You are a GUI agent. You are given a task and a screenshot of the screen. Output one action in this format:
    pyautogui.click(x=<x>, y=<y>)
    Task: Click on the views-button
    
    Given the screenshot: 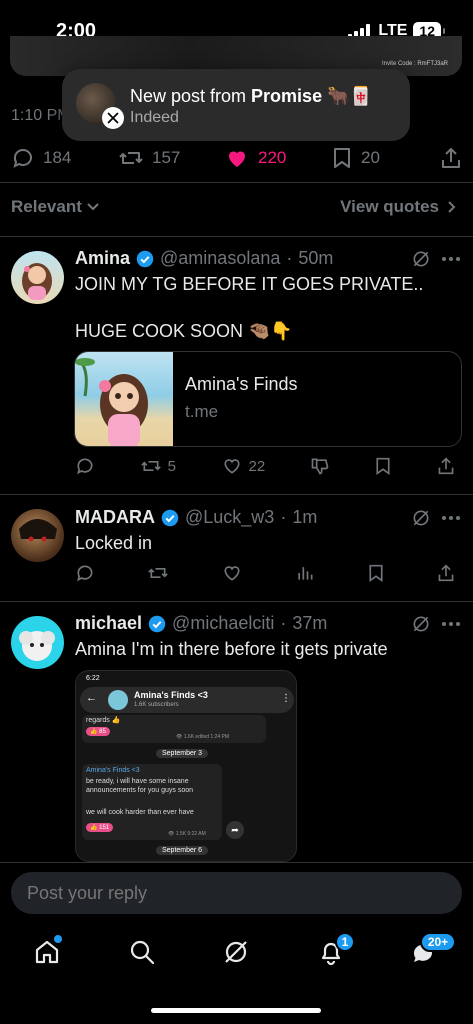 What is the action you would take?
    pyautogui.click(x=305, y=573)
    